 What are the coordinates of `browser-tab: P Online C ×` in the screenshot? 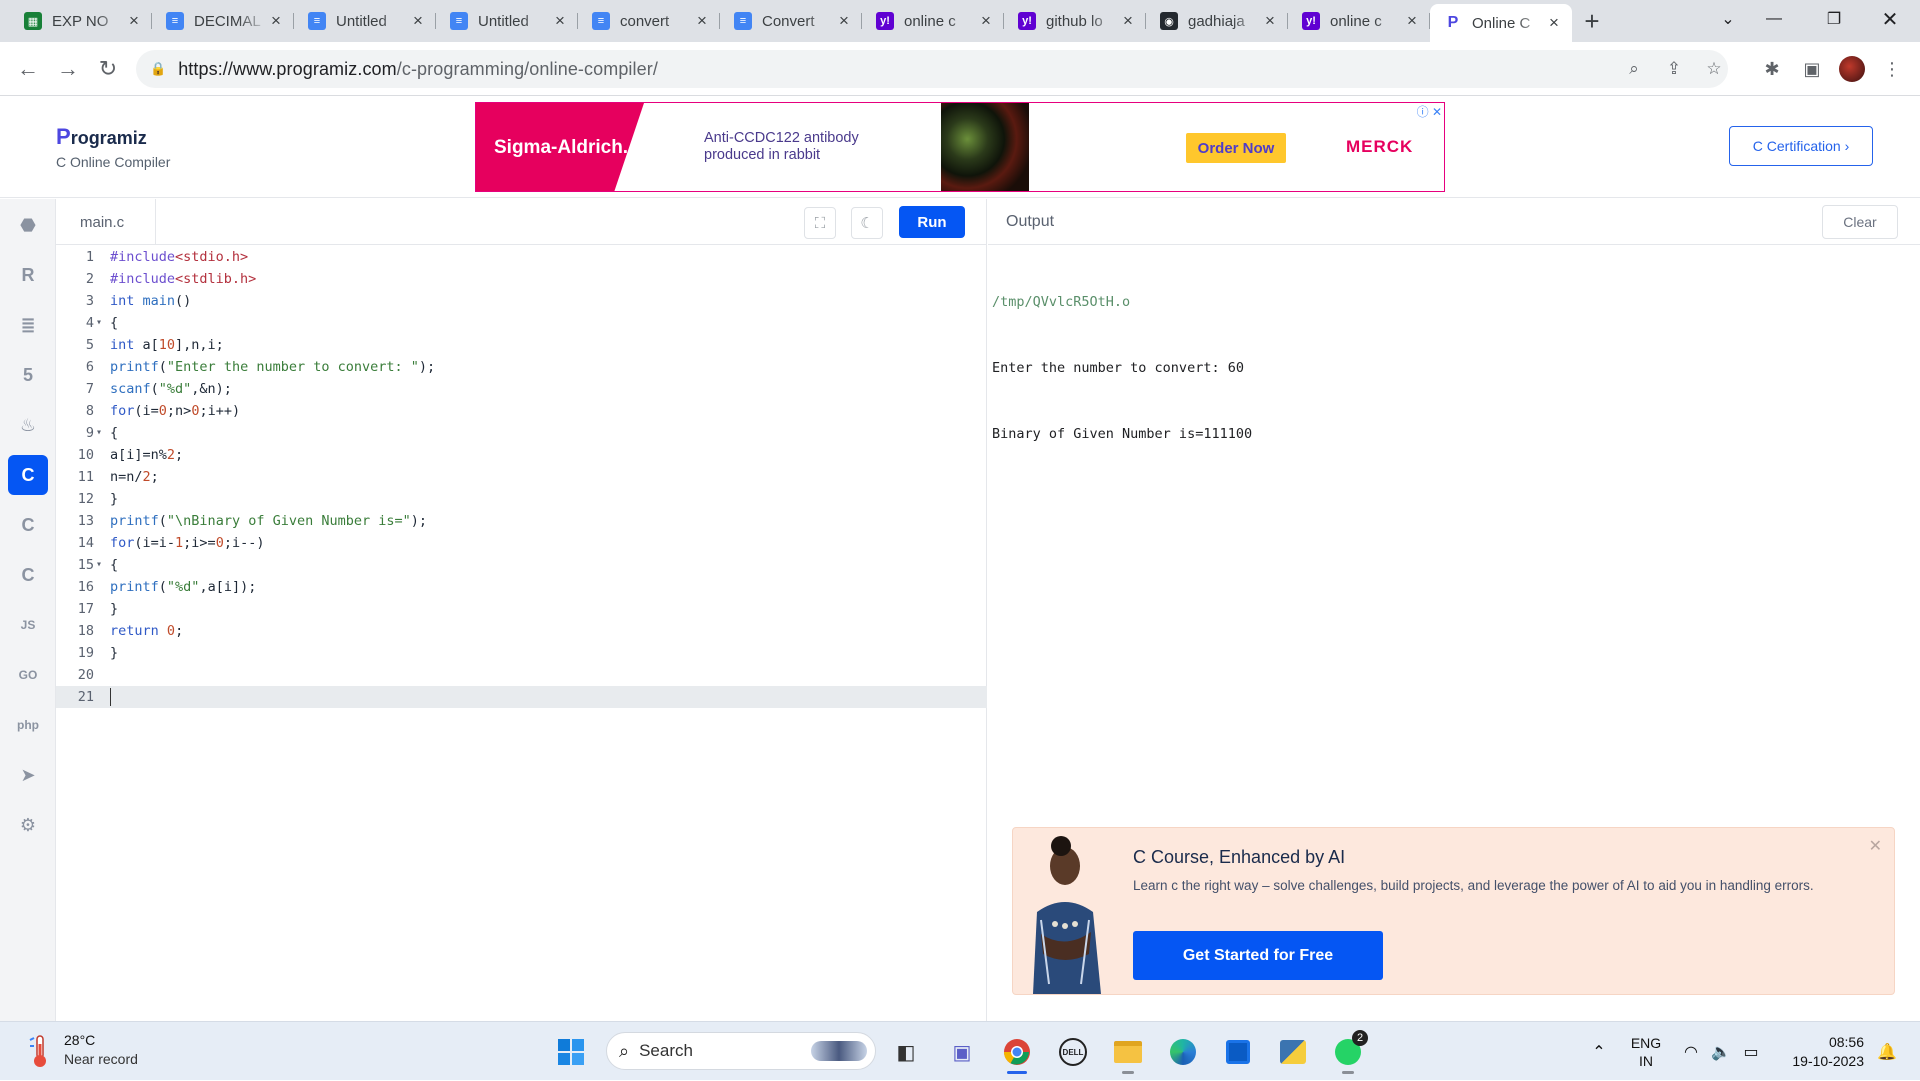 It's located at (1501, 23).